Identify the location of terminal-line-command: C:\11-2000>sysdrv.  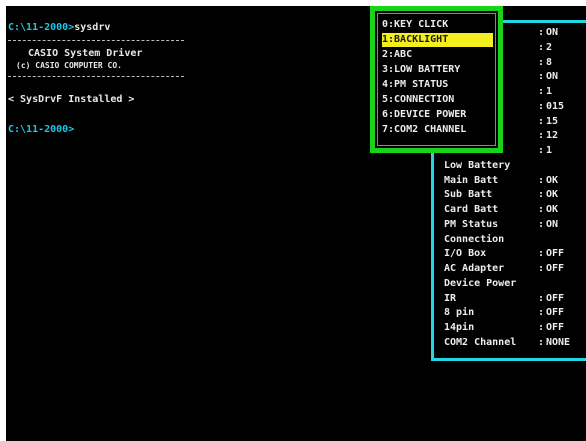
(59, 28).